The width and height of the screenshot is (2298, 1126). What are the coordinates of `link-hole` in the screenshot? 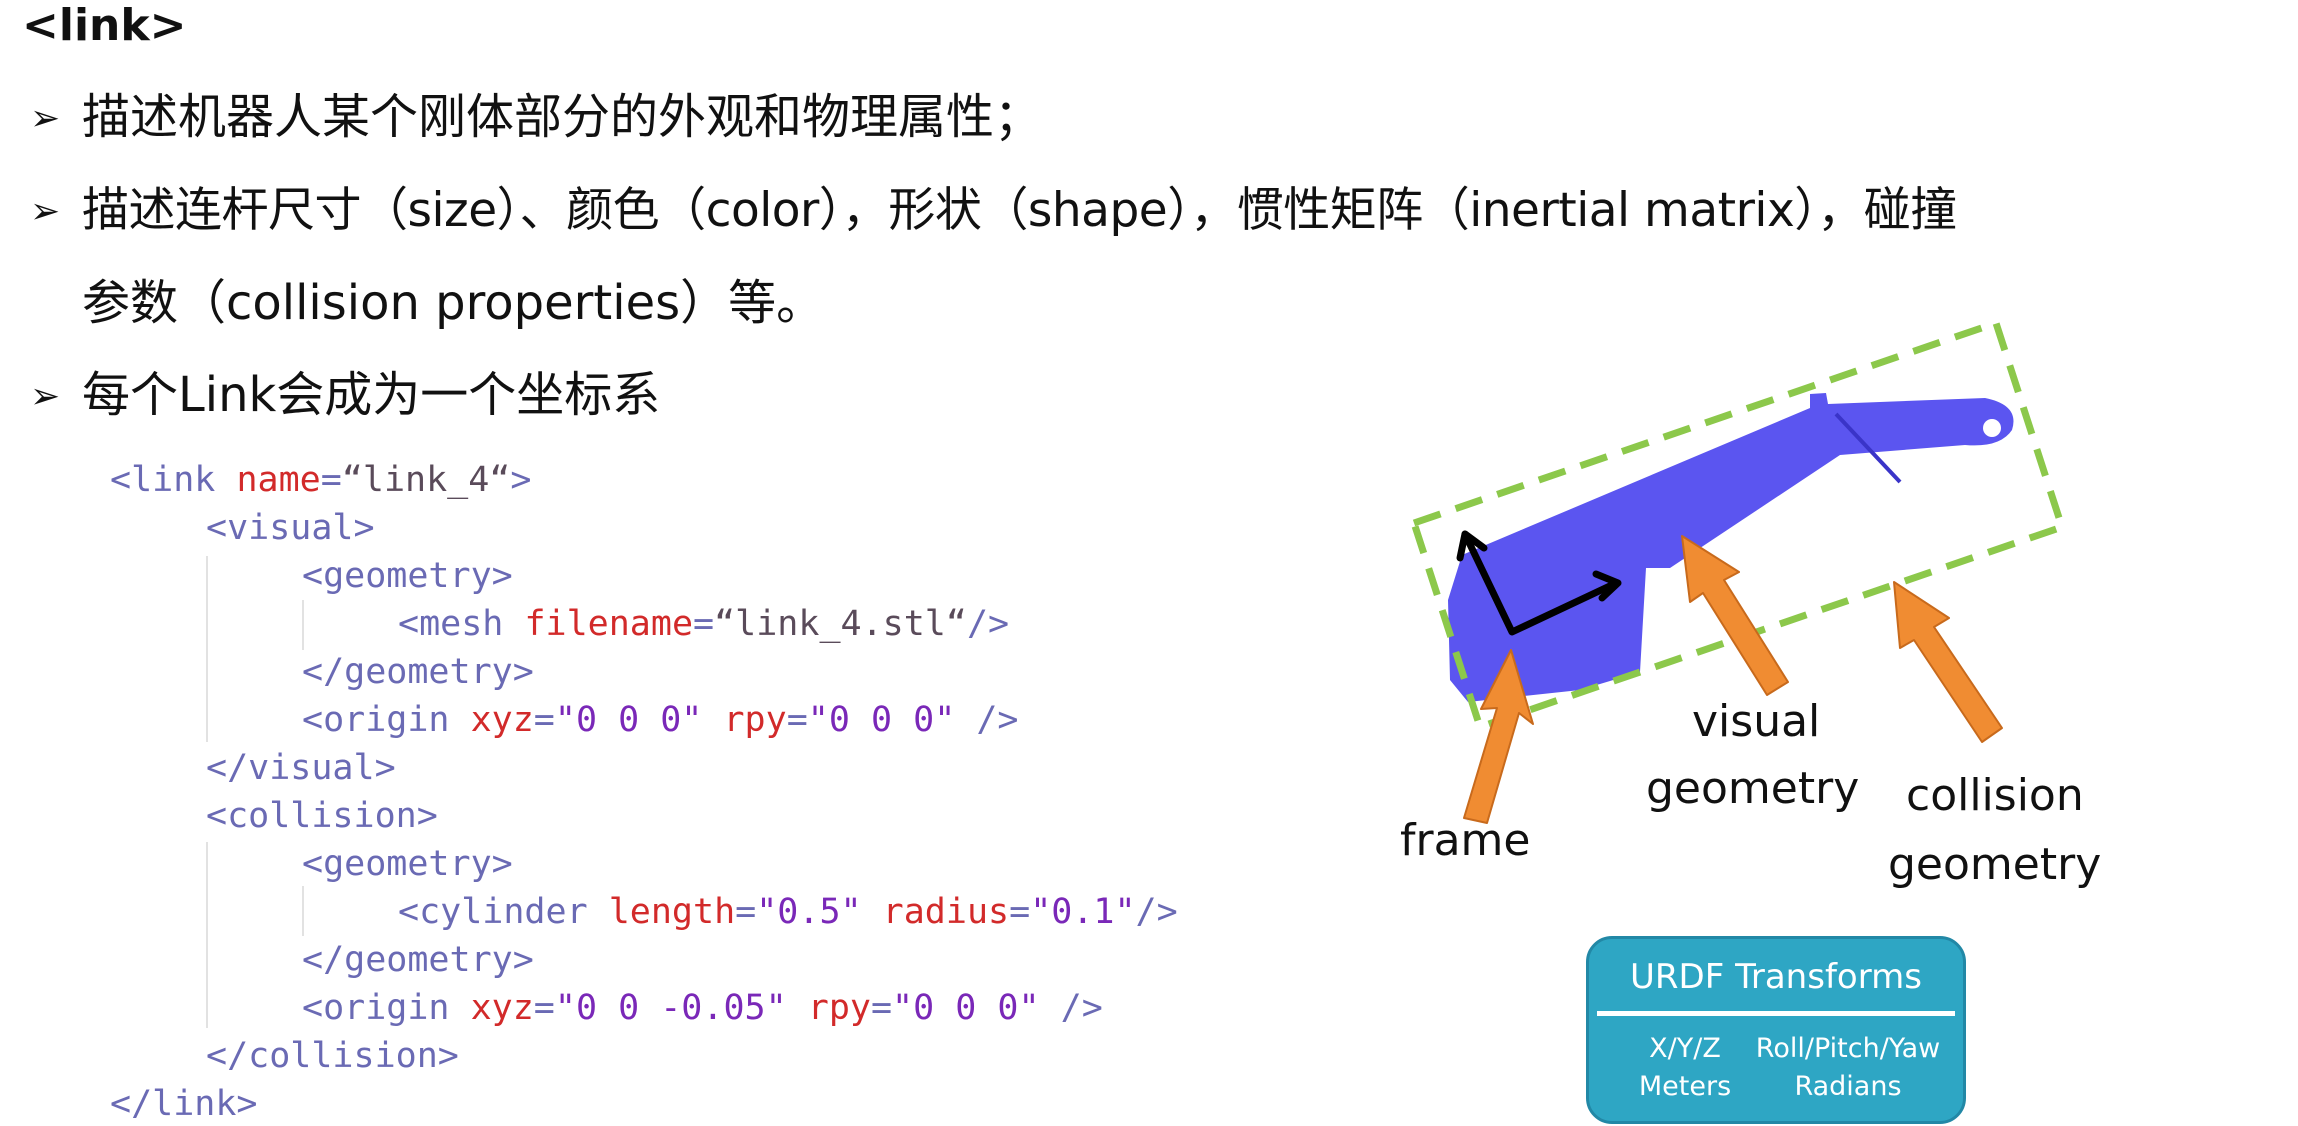 It's located at (1992, 428).